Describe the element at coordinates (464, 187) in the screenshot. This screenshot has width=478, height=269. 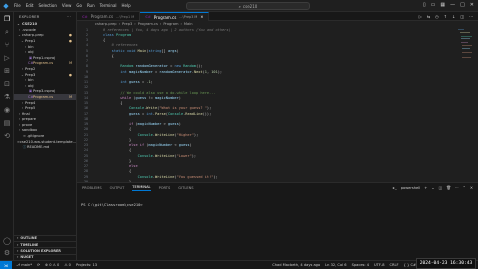
I see `maximize-panel-icon: ⌃` at that location.